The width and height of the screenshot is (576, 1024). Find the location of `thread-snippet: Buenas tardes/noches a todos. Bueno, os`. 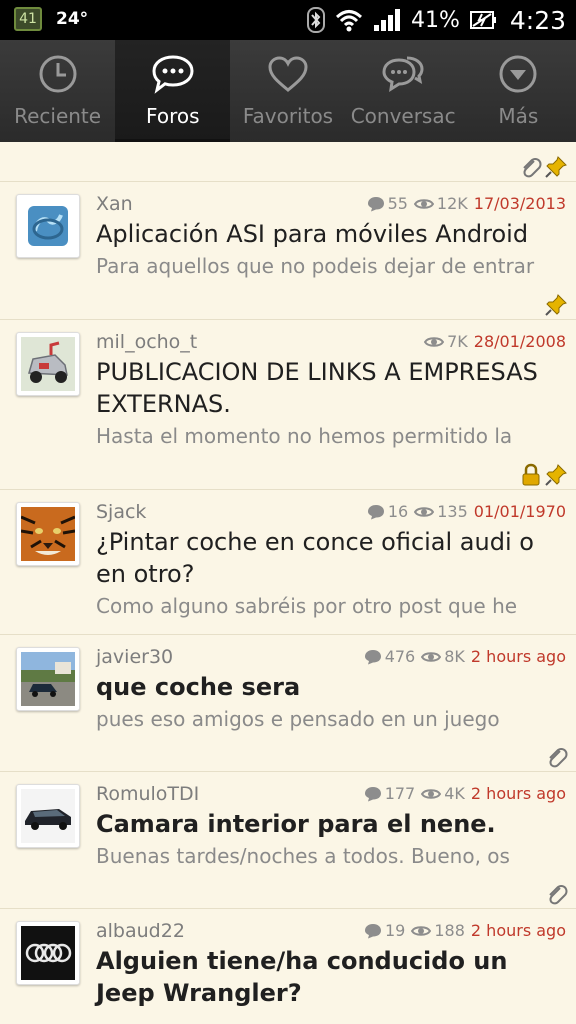

thread-snippet: Buenas tardes/noches a todos. Bueno, os is located at coordinates (303, 856).